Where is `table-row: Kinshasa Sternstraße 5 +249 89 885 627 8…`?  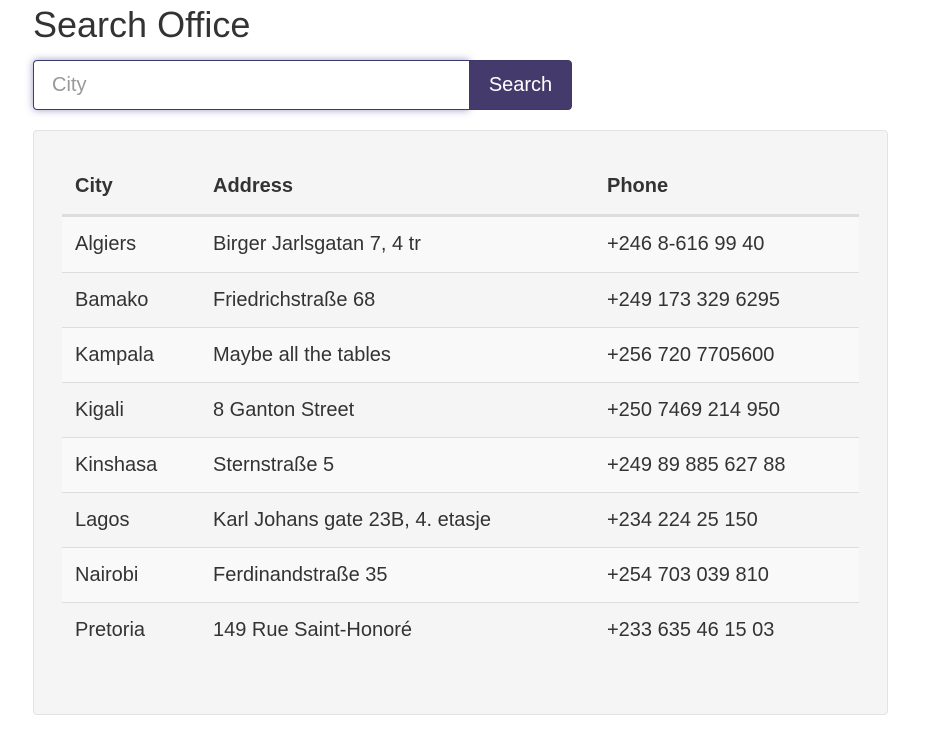 table-row: Kinshasa Sternstraße 5 +249 89 885 627 8… is located at coordinates (460, 465).